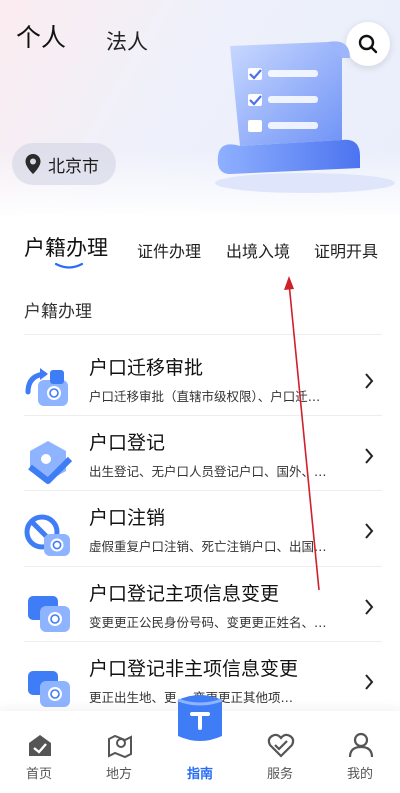 Image resolution: width=400 pixels, height=793 pixels. Describe the element at coordinates (73, 166) in the screenshot. I see `location-label: 北京市` at that location.